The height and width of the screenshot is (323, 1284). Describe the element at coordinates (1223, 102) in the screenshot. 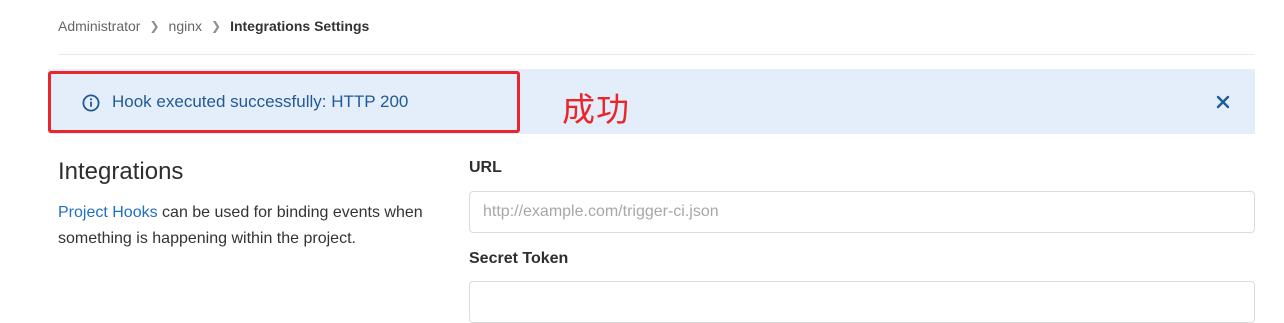

I see `close-icon` at that location.